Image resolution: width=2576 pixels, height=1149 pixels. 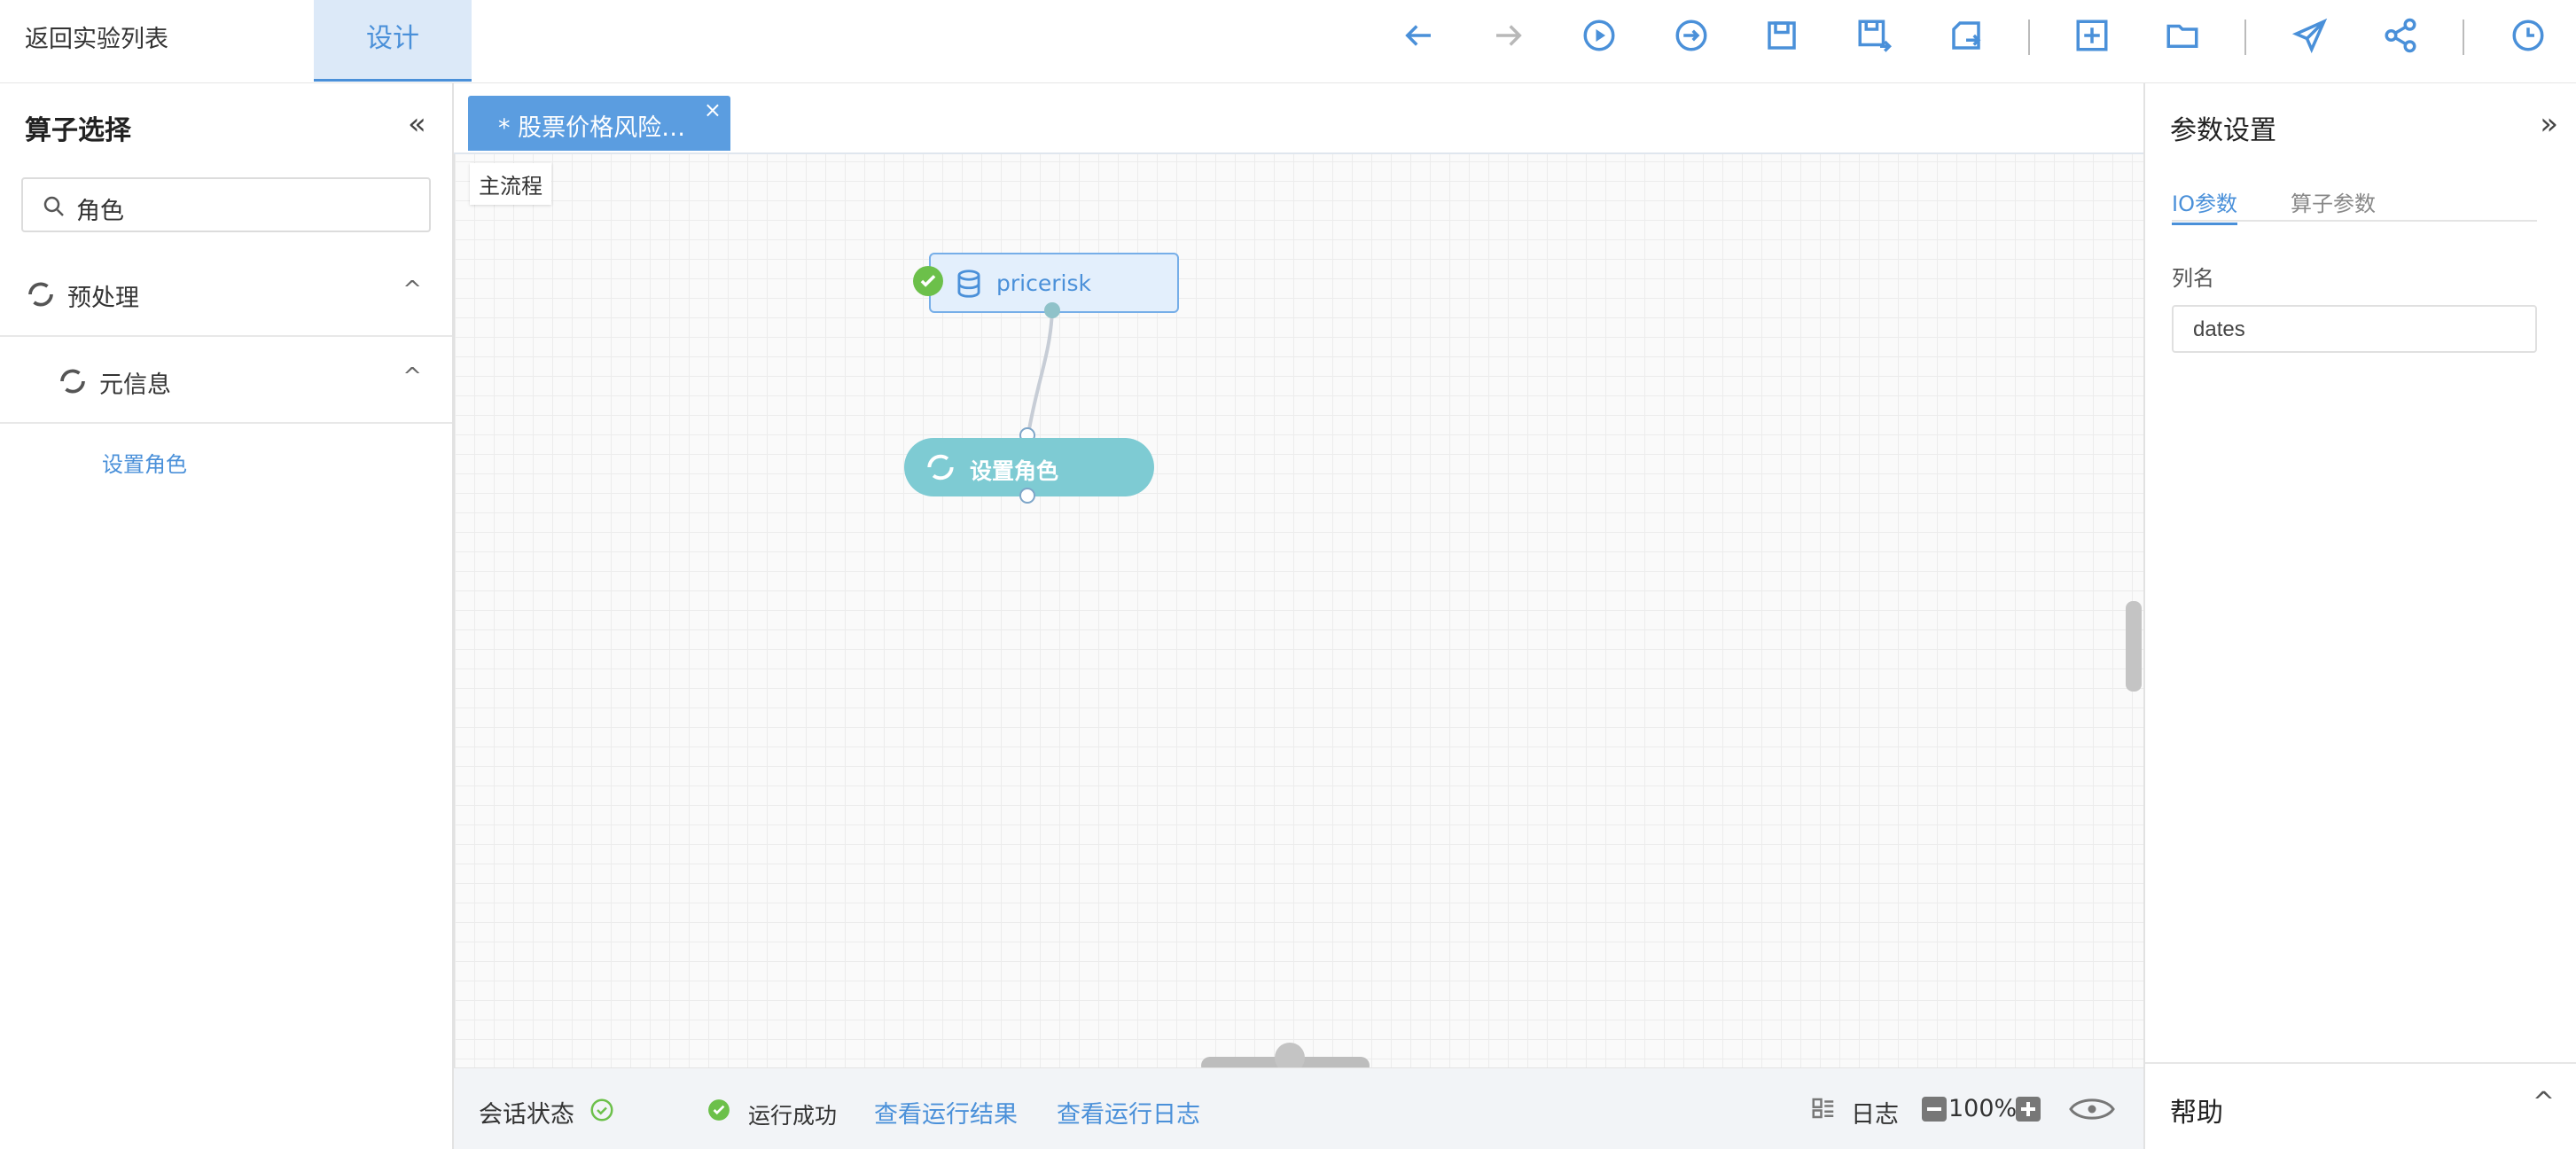 What do you see at coordinates (2196, 1114) in the screenshot?
I see `help-label: 帮助` at bounding box center [2196, 1114].